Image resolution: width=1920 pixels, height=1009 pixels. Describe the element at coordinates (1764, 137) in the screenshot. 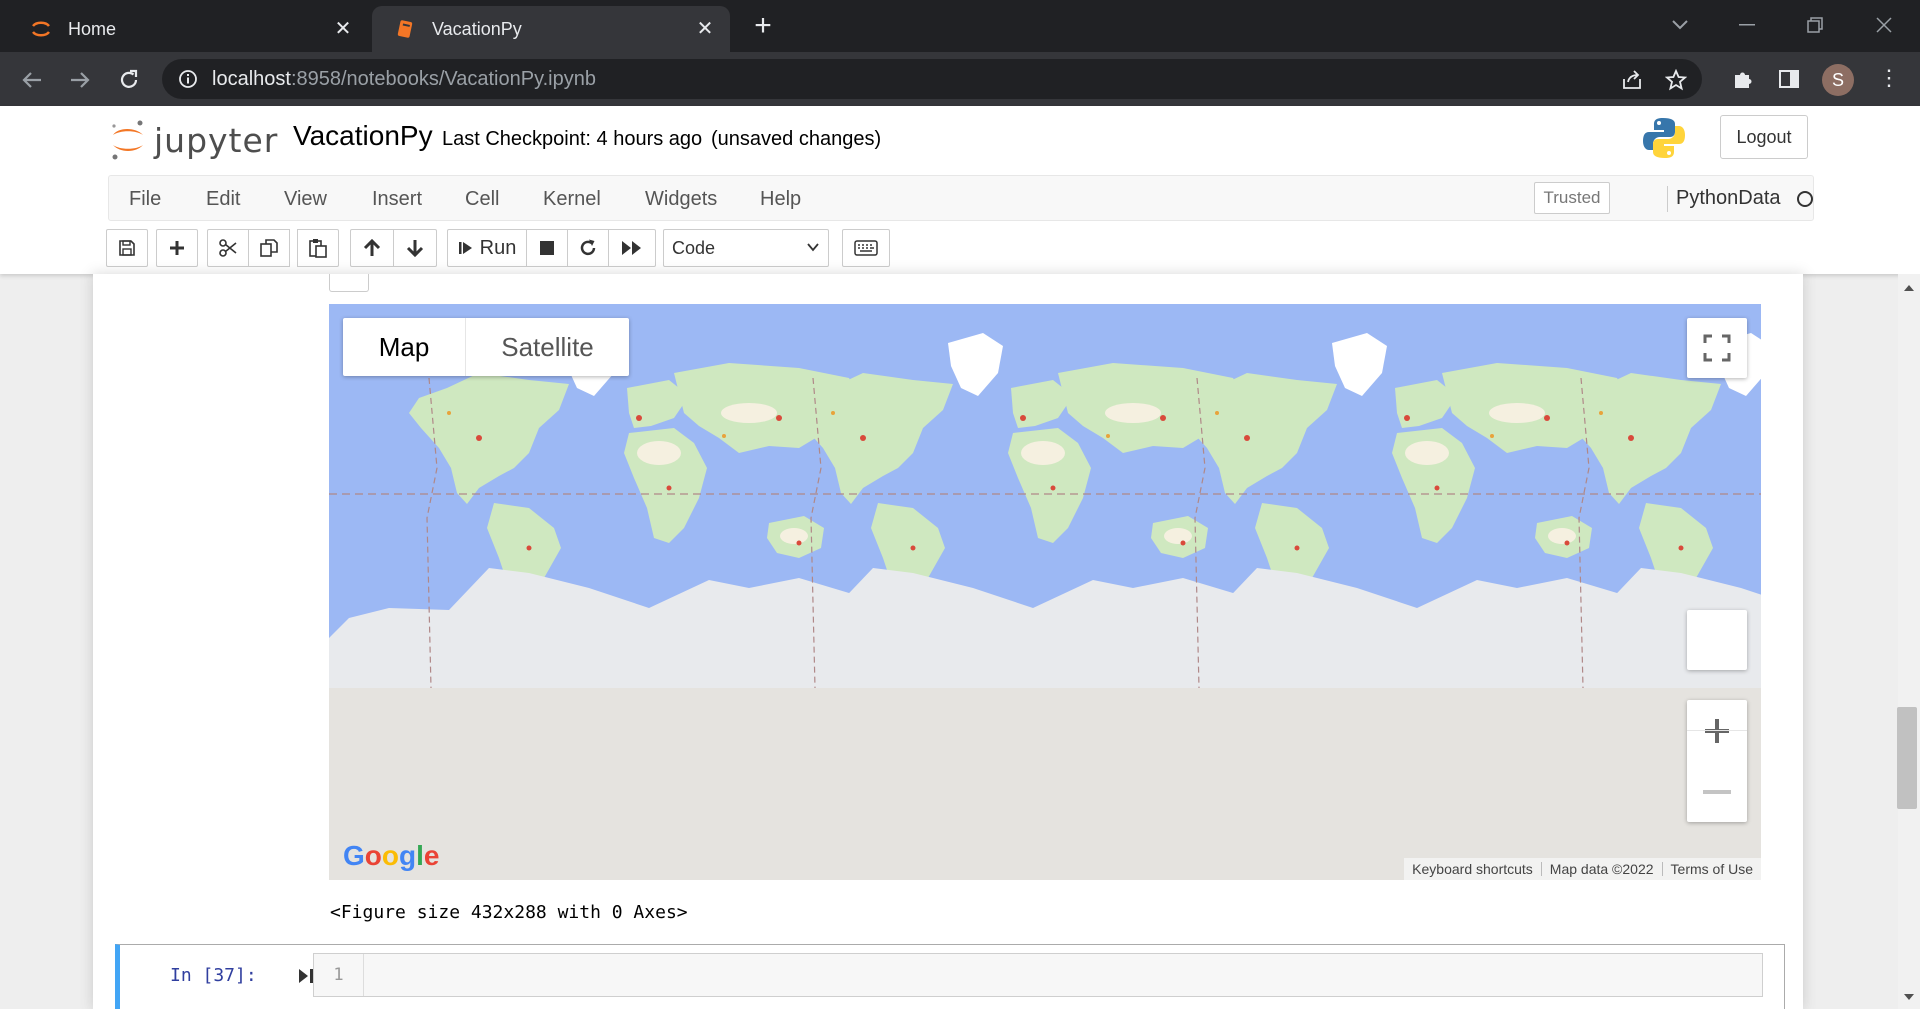

I see `logout-button: Logout` at that location.